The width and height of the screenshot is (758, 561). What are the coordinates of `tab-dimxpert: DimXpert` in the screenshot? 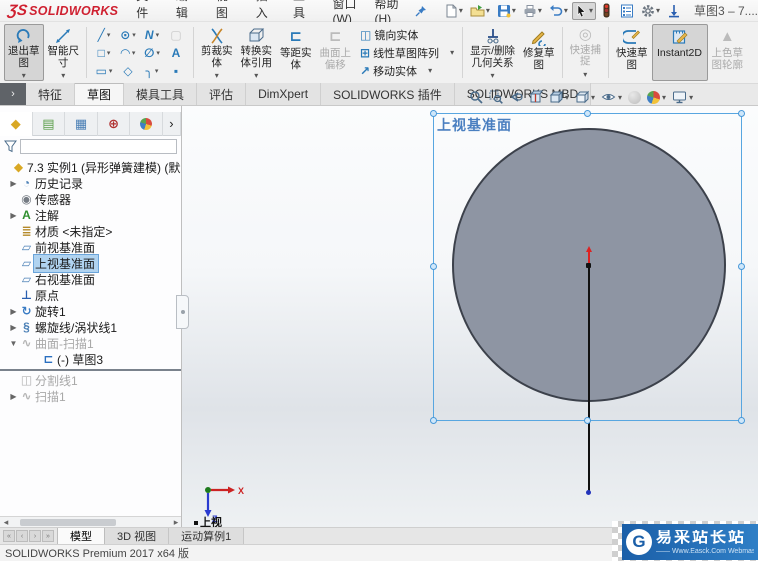 It's located at (284, 94).